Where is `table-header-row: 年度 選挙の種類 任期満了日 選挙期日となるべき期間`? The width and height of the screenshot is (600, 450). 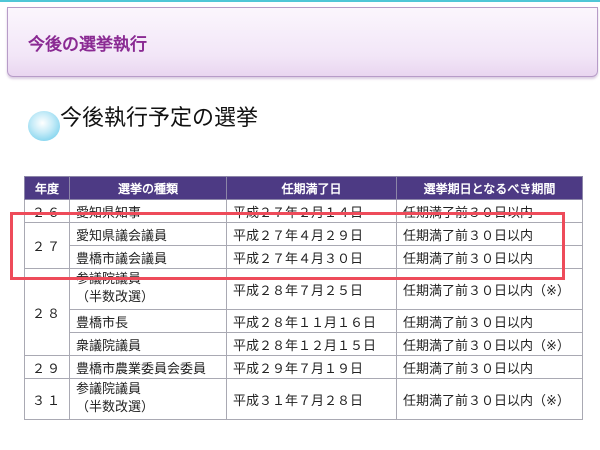 table-header-row: 年度 選挙の種類 任期満了日 選挙期日となるべき期間 is located at coordinates (303, 188).